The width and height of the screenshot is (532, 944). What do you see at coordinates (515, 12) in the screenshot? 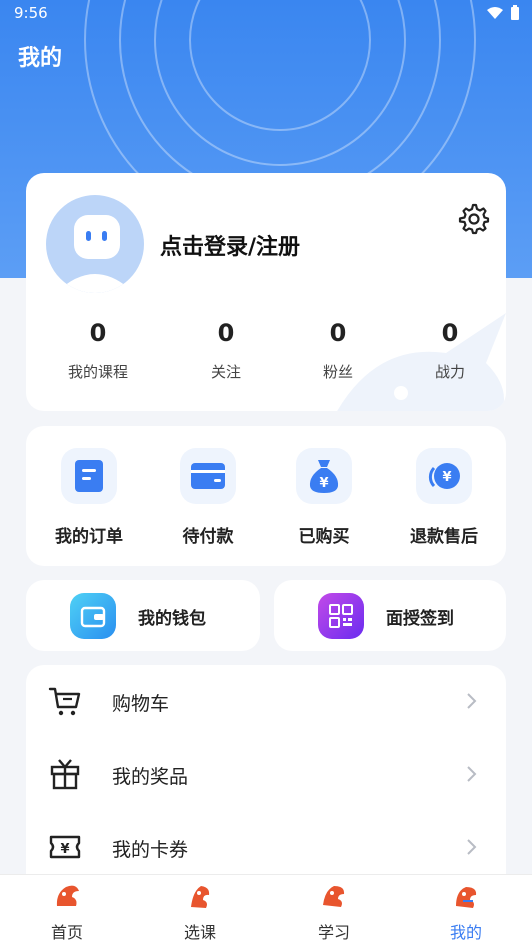
I see `battery-icon` at bounding box center [515, 12].